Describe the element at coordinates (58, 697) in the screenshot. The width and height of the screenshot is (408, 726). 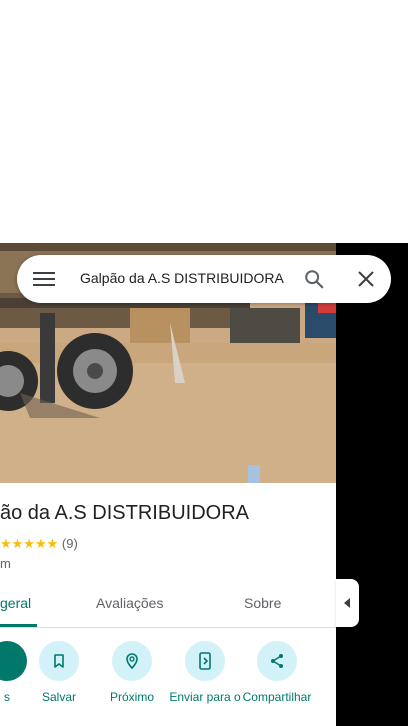
I see `save-label: Salvar` at that location.